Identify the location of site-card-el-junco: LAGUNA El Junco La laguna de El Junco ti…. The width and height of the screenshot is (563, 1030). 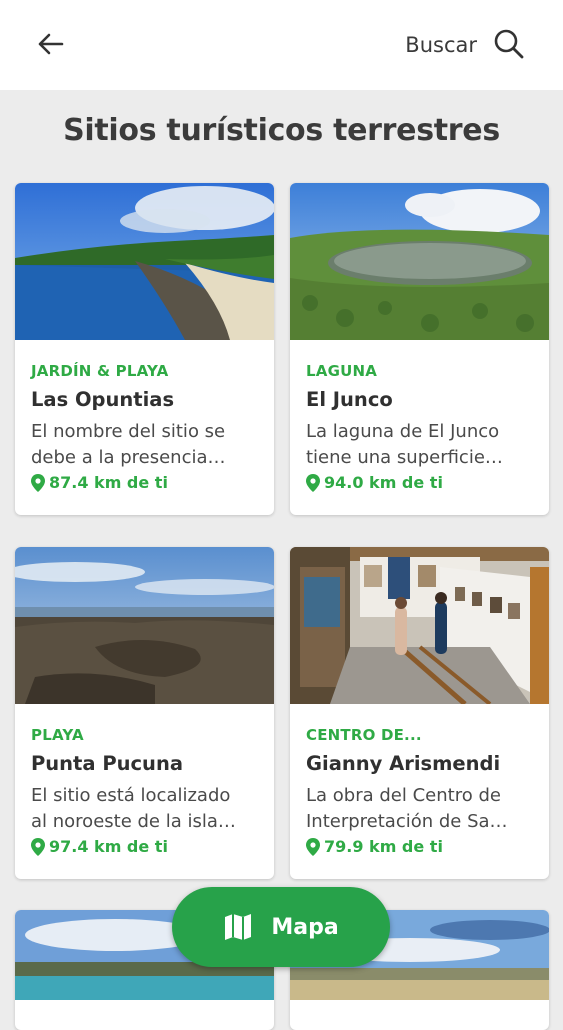
(419, 349).